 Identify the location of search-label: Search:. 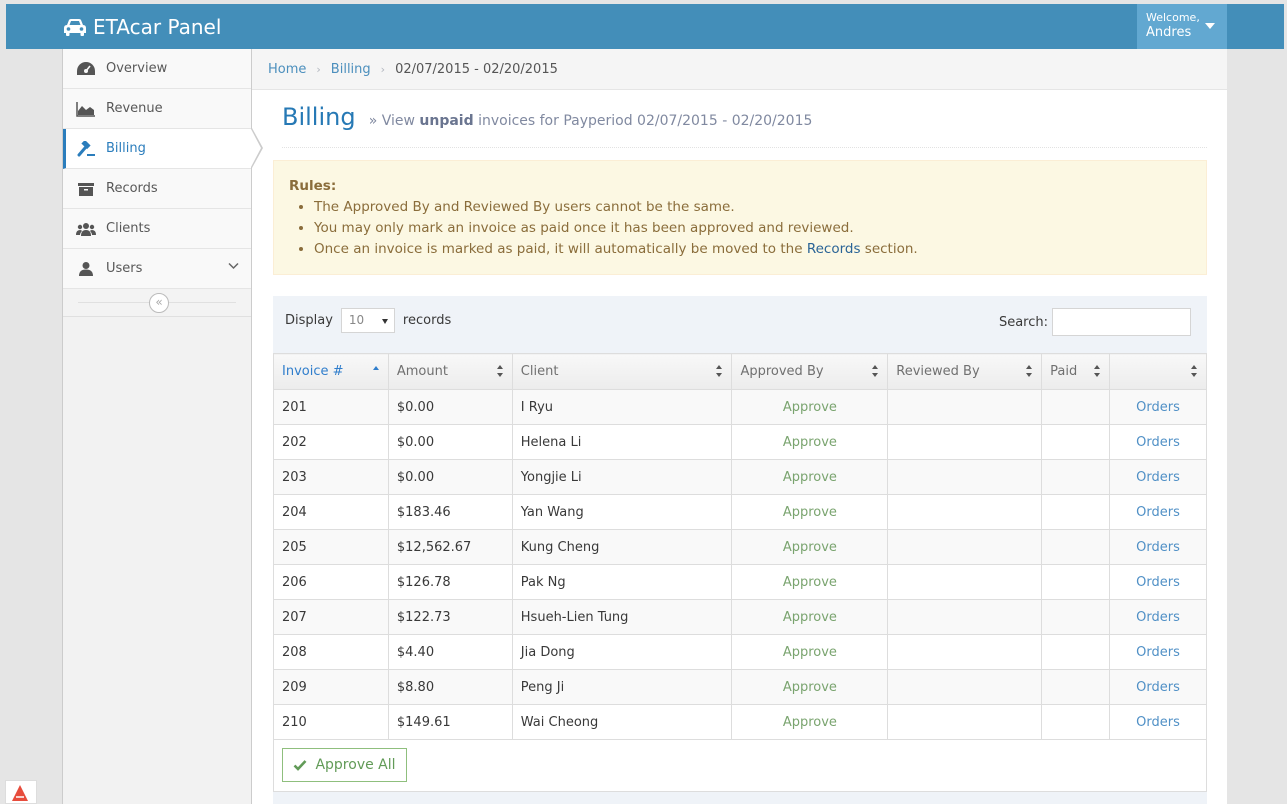
(1023, 322).